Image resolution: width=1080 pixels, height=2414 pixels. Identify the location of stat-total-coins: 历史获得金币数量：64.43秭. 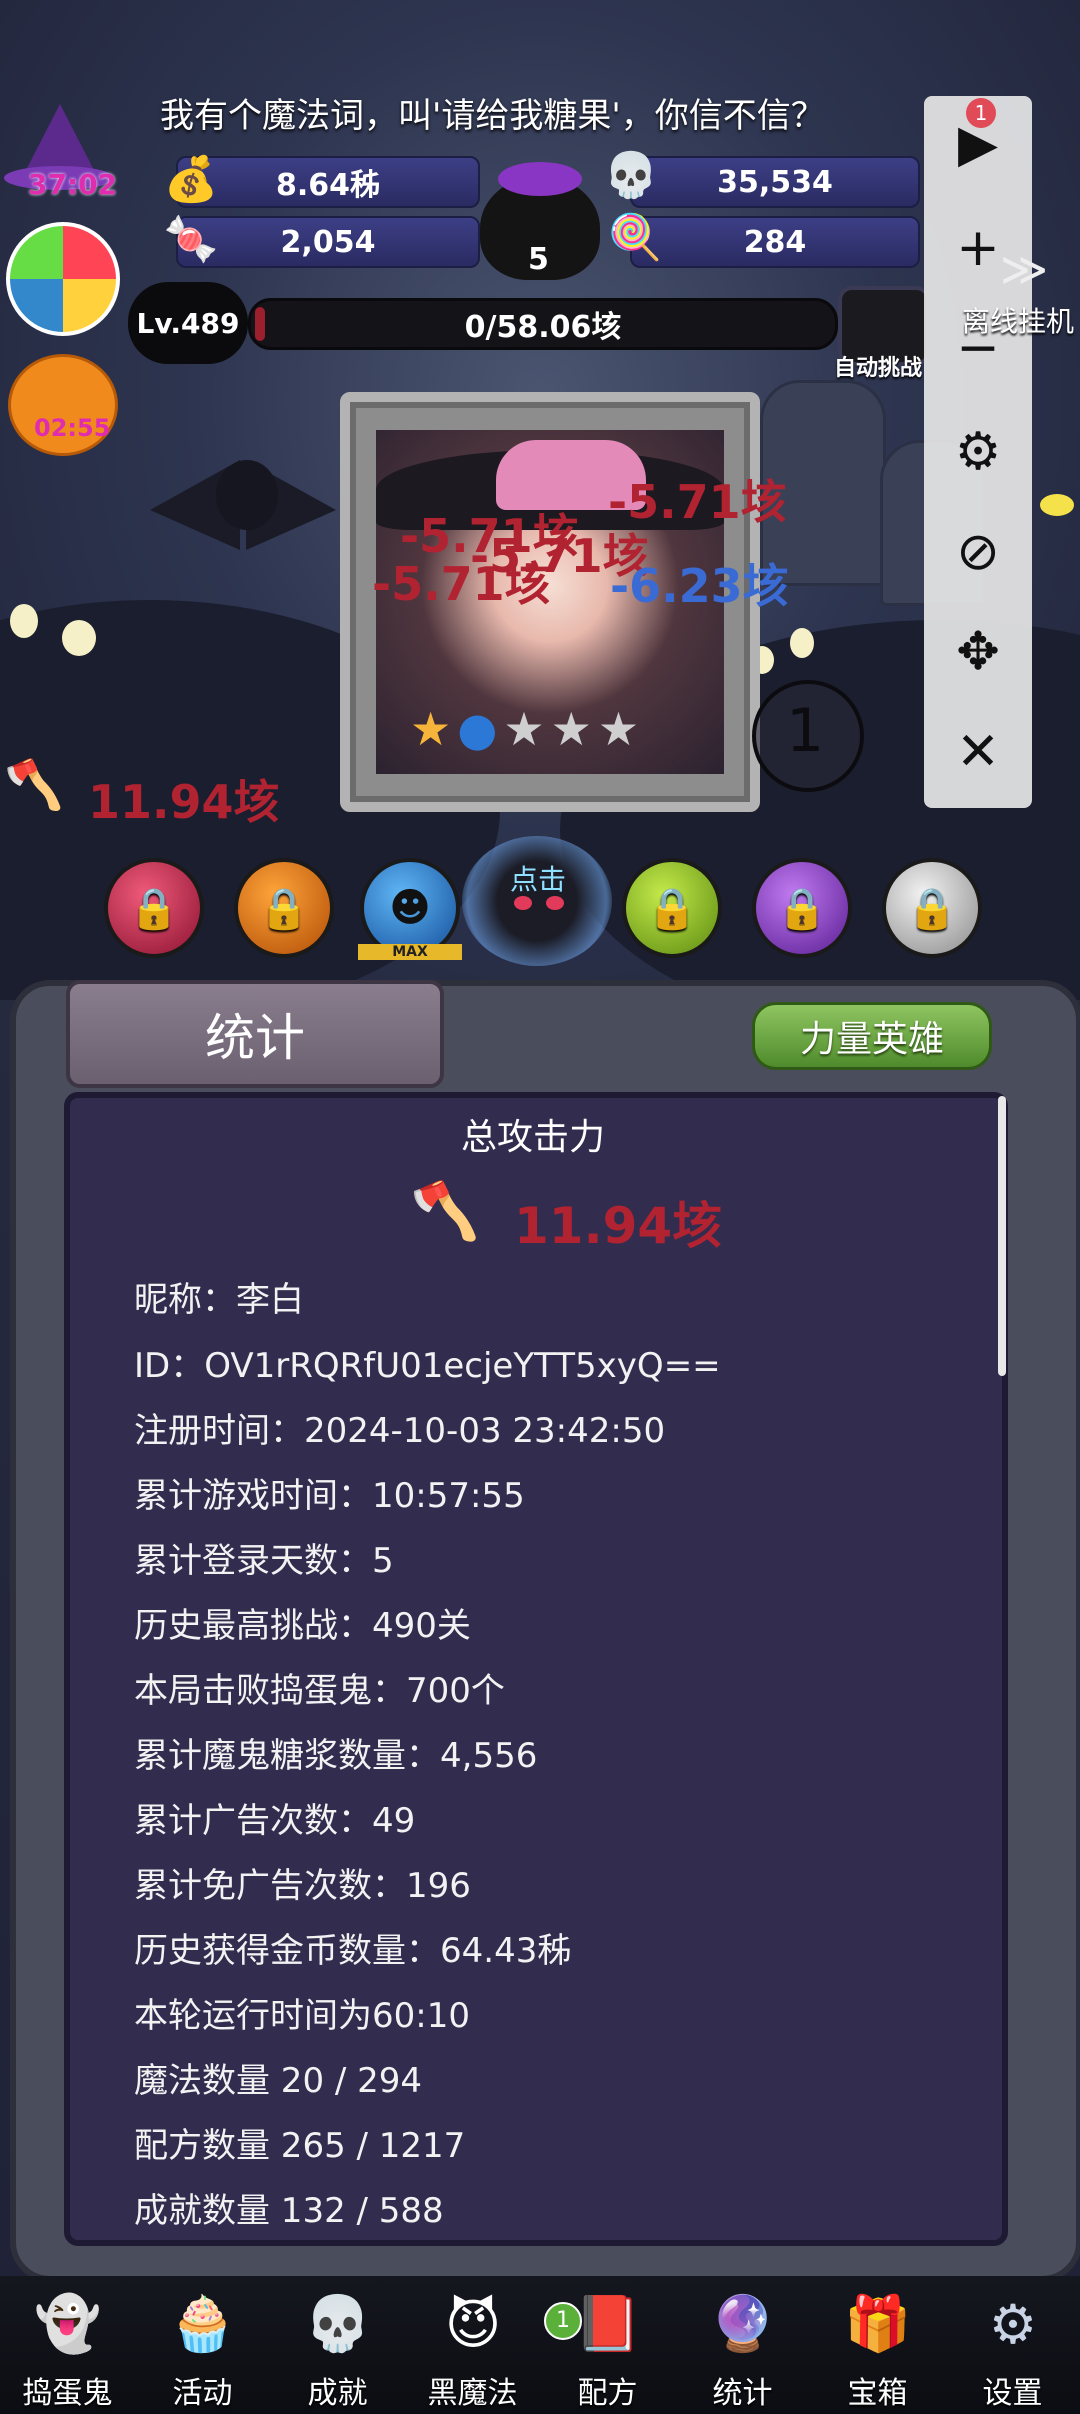
(353, 1951).